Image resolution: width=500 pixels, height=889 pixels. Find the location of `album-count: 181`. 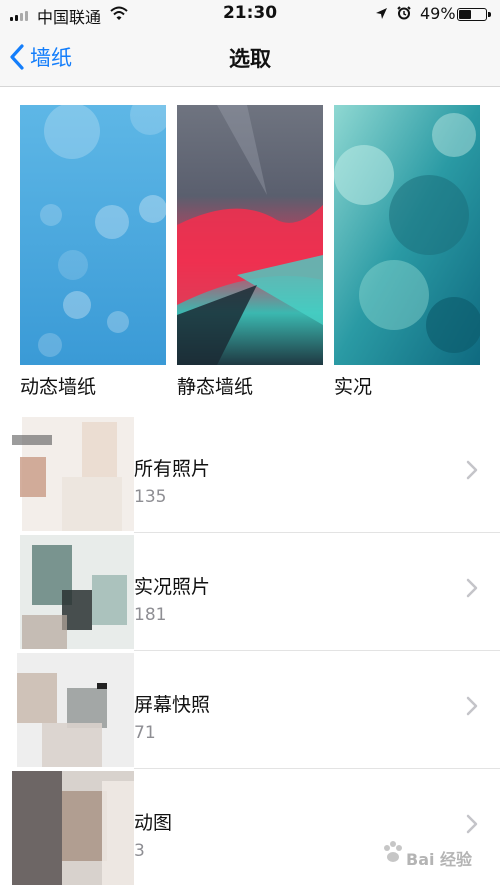

album-count: 181 is located at coordinates (150, 615).